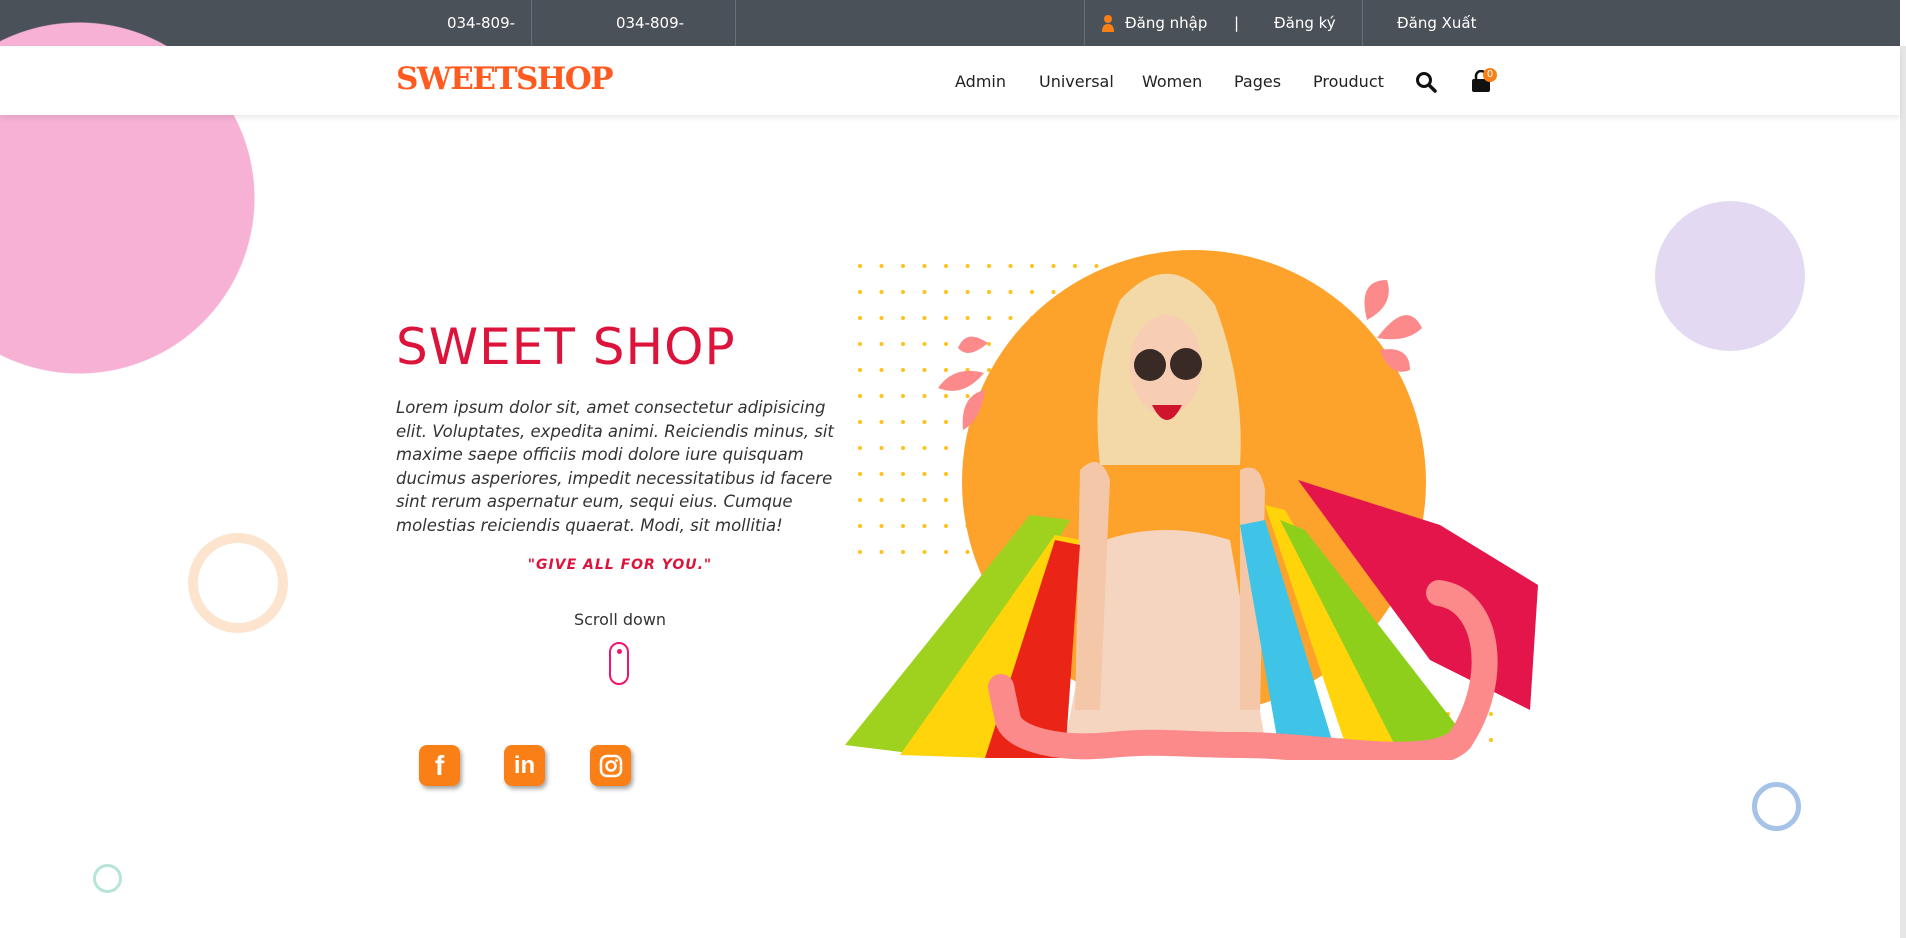 The width and height of the screenshot is (1906, 938). What do you see at coordinates (1490, 75) in the screenshot?
I see `cart-badge: 0` at bounding box center [1490, 75].